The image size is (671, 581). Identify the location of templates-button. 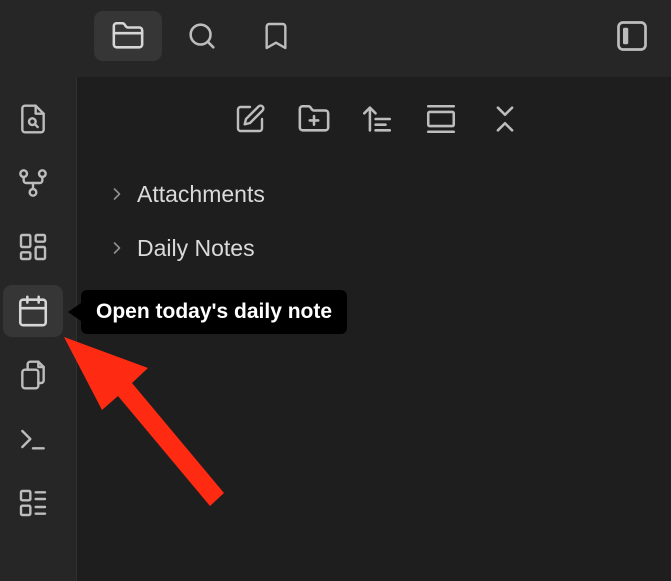
(33, 375).